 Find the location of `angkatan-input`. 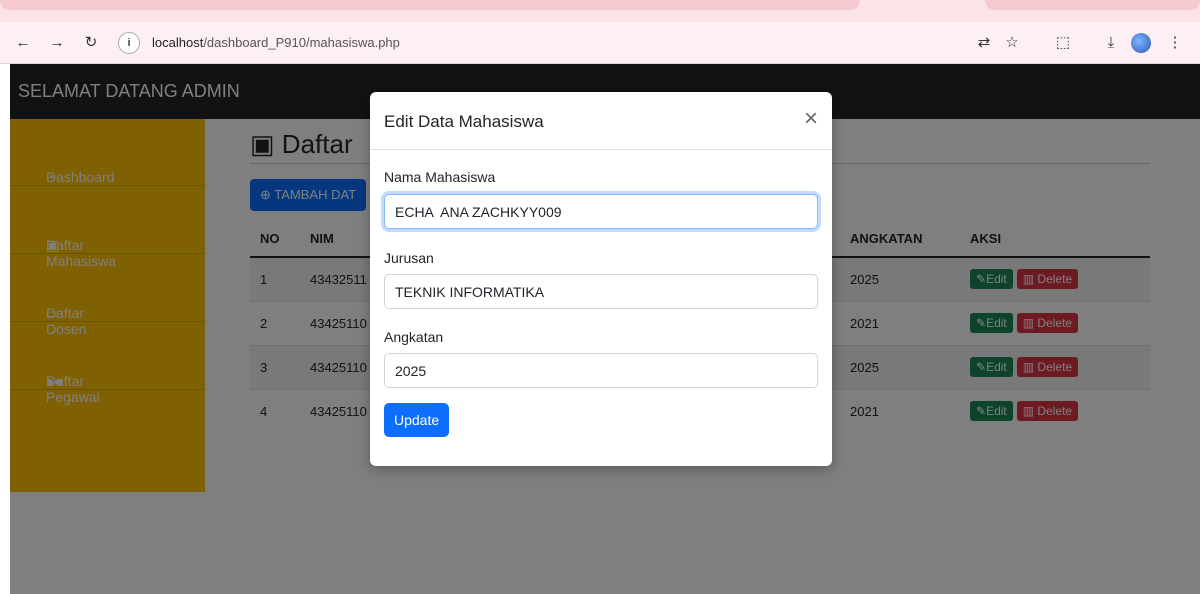

angkatan-input is located at coordinates (601, 370).